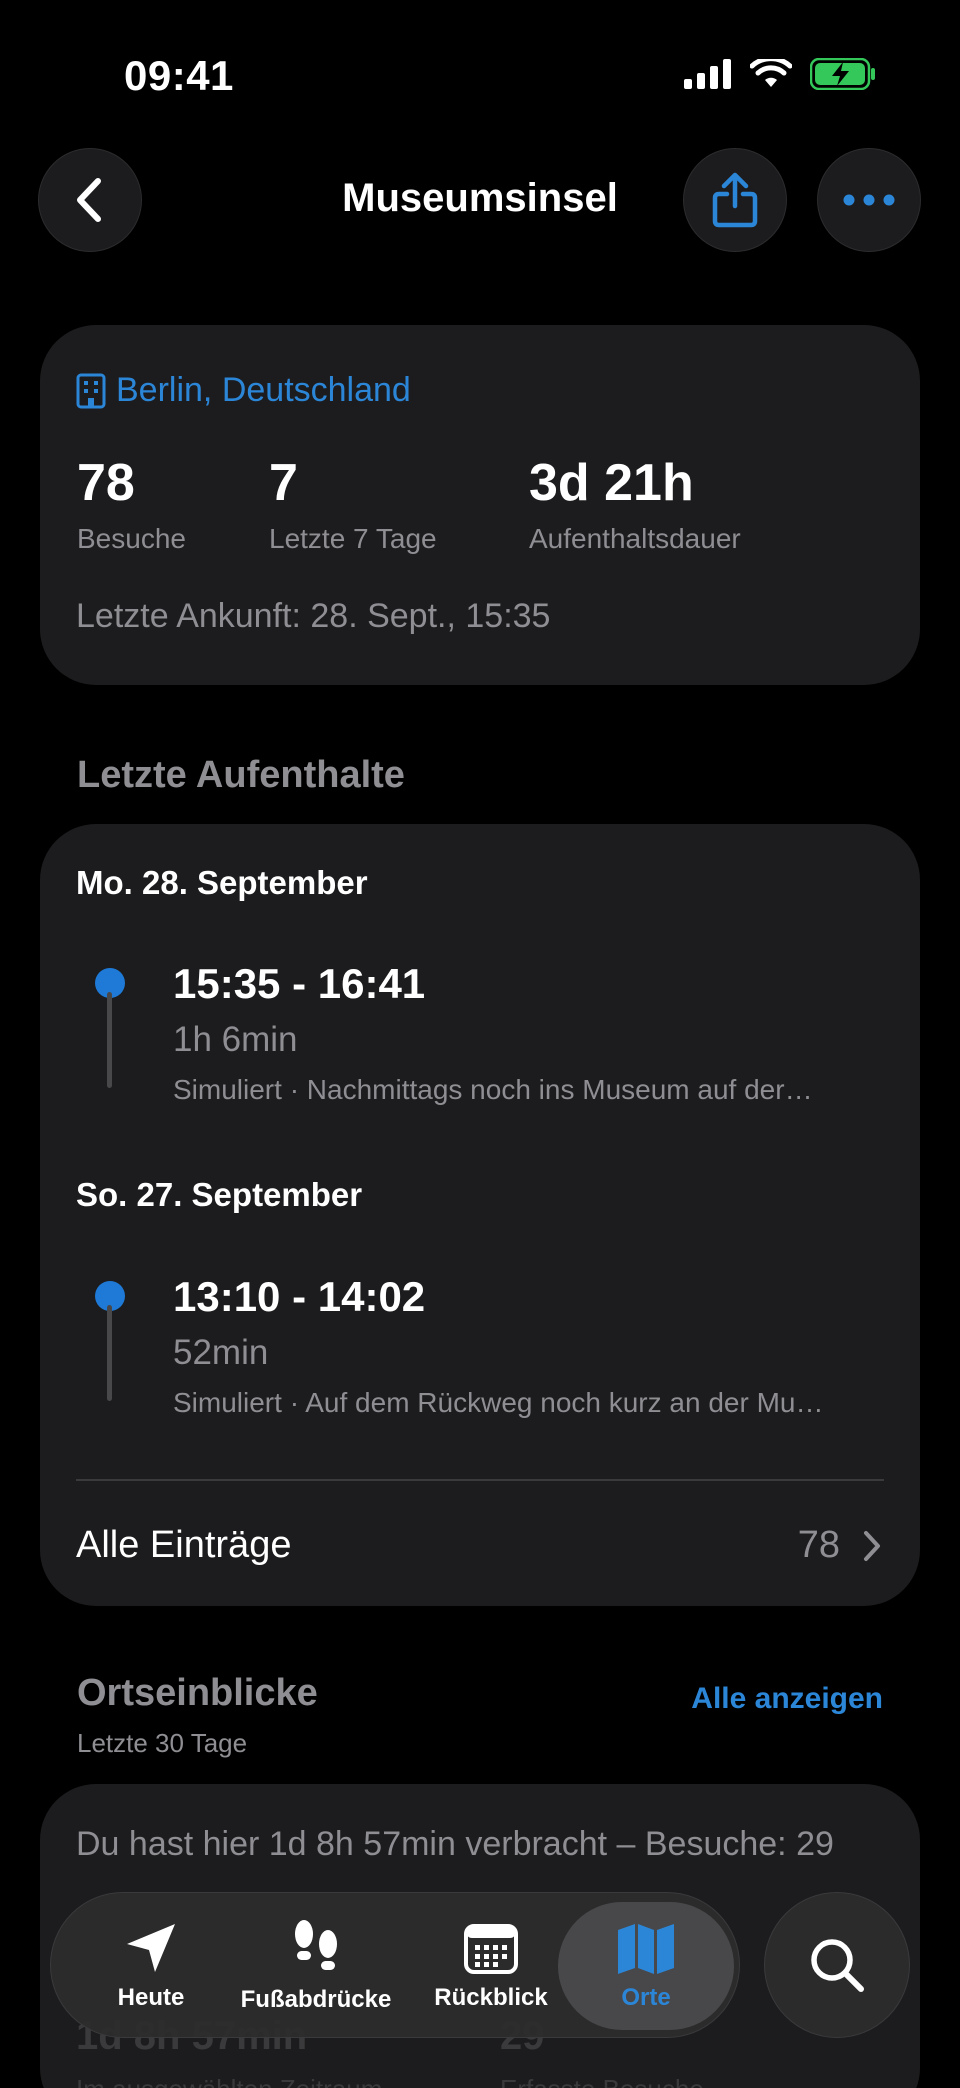 Image resolution: width=960 pixels, height=2088 pixels. Describe the element at coordinates (162, 1743) in the screenshot. I see `insights-subtitle: Letzte 30 Tage` at that location.